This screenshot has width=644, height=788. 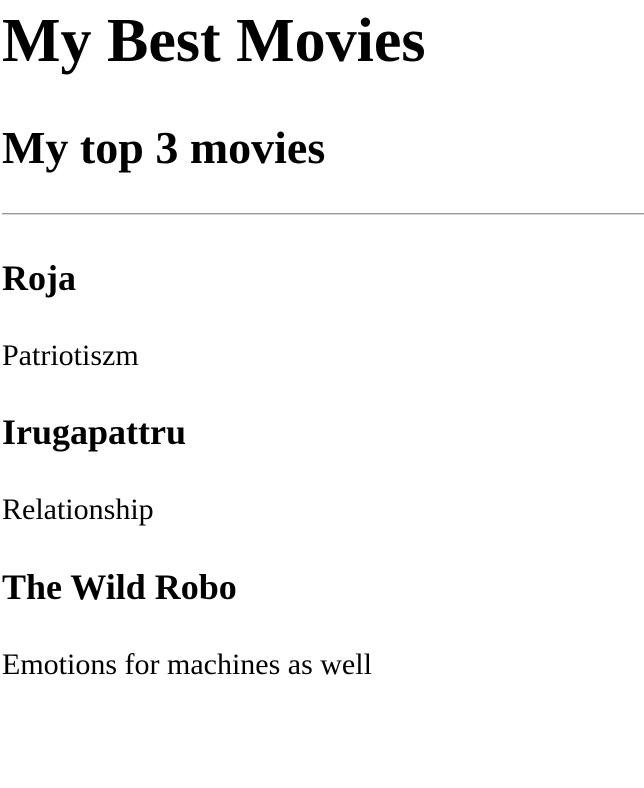 What do you see at coordinates (70, 355) in the screenshot?
I see `movie-description-roja: Patriotiszm` at bounding box center [70, 355].